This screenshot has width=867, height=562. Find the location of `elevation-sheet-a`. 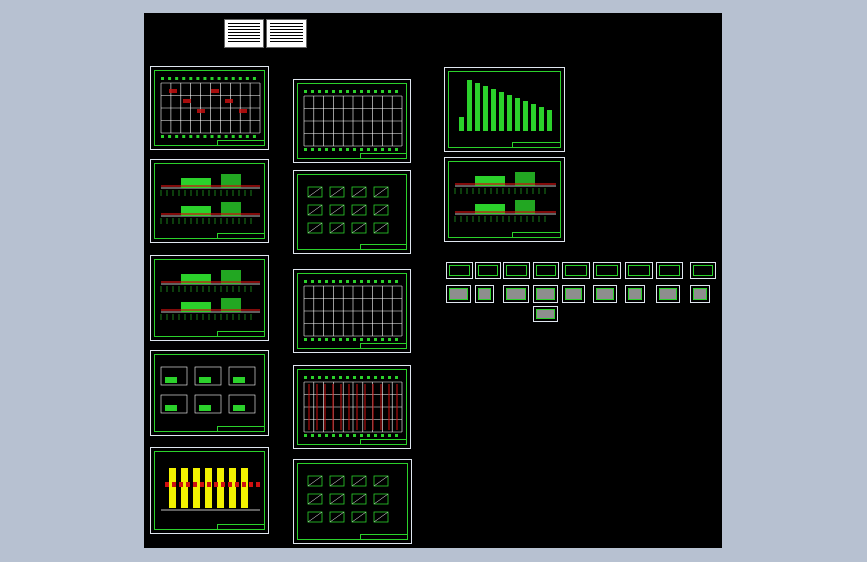

elevation-sheet-a is located at coordinates (209, 201).